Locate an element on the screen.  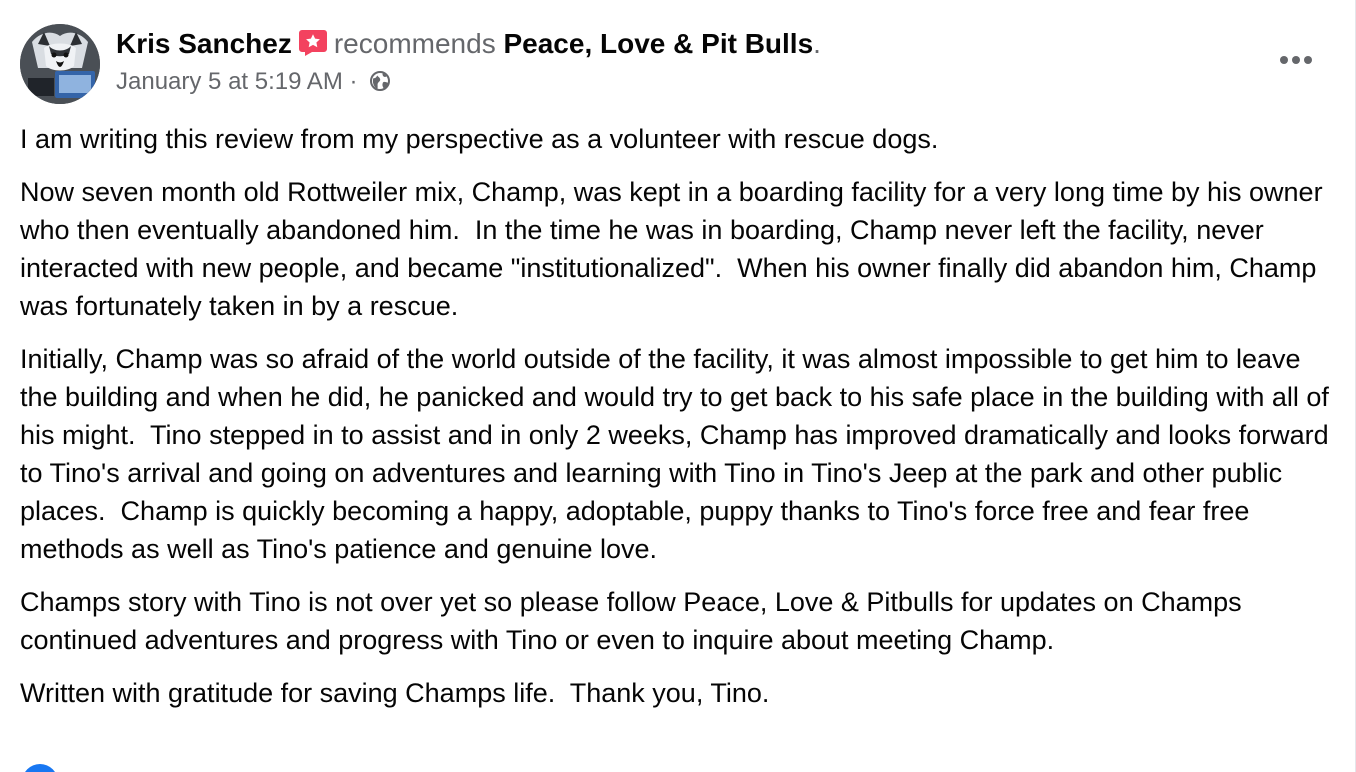
timestamp-line: January 5 at 5:19 AM · is located at coordinates (676, 82).